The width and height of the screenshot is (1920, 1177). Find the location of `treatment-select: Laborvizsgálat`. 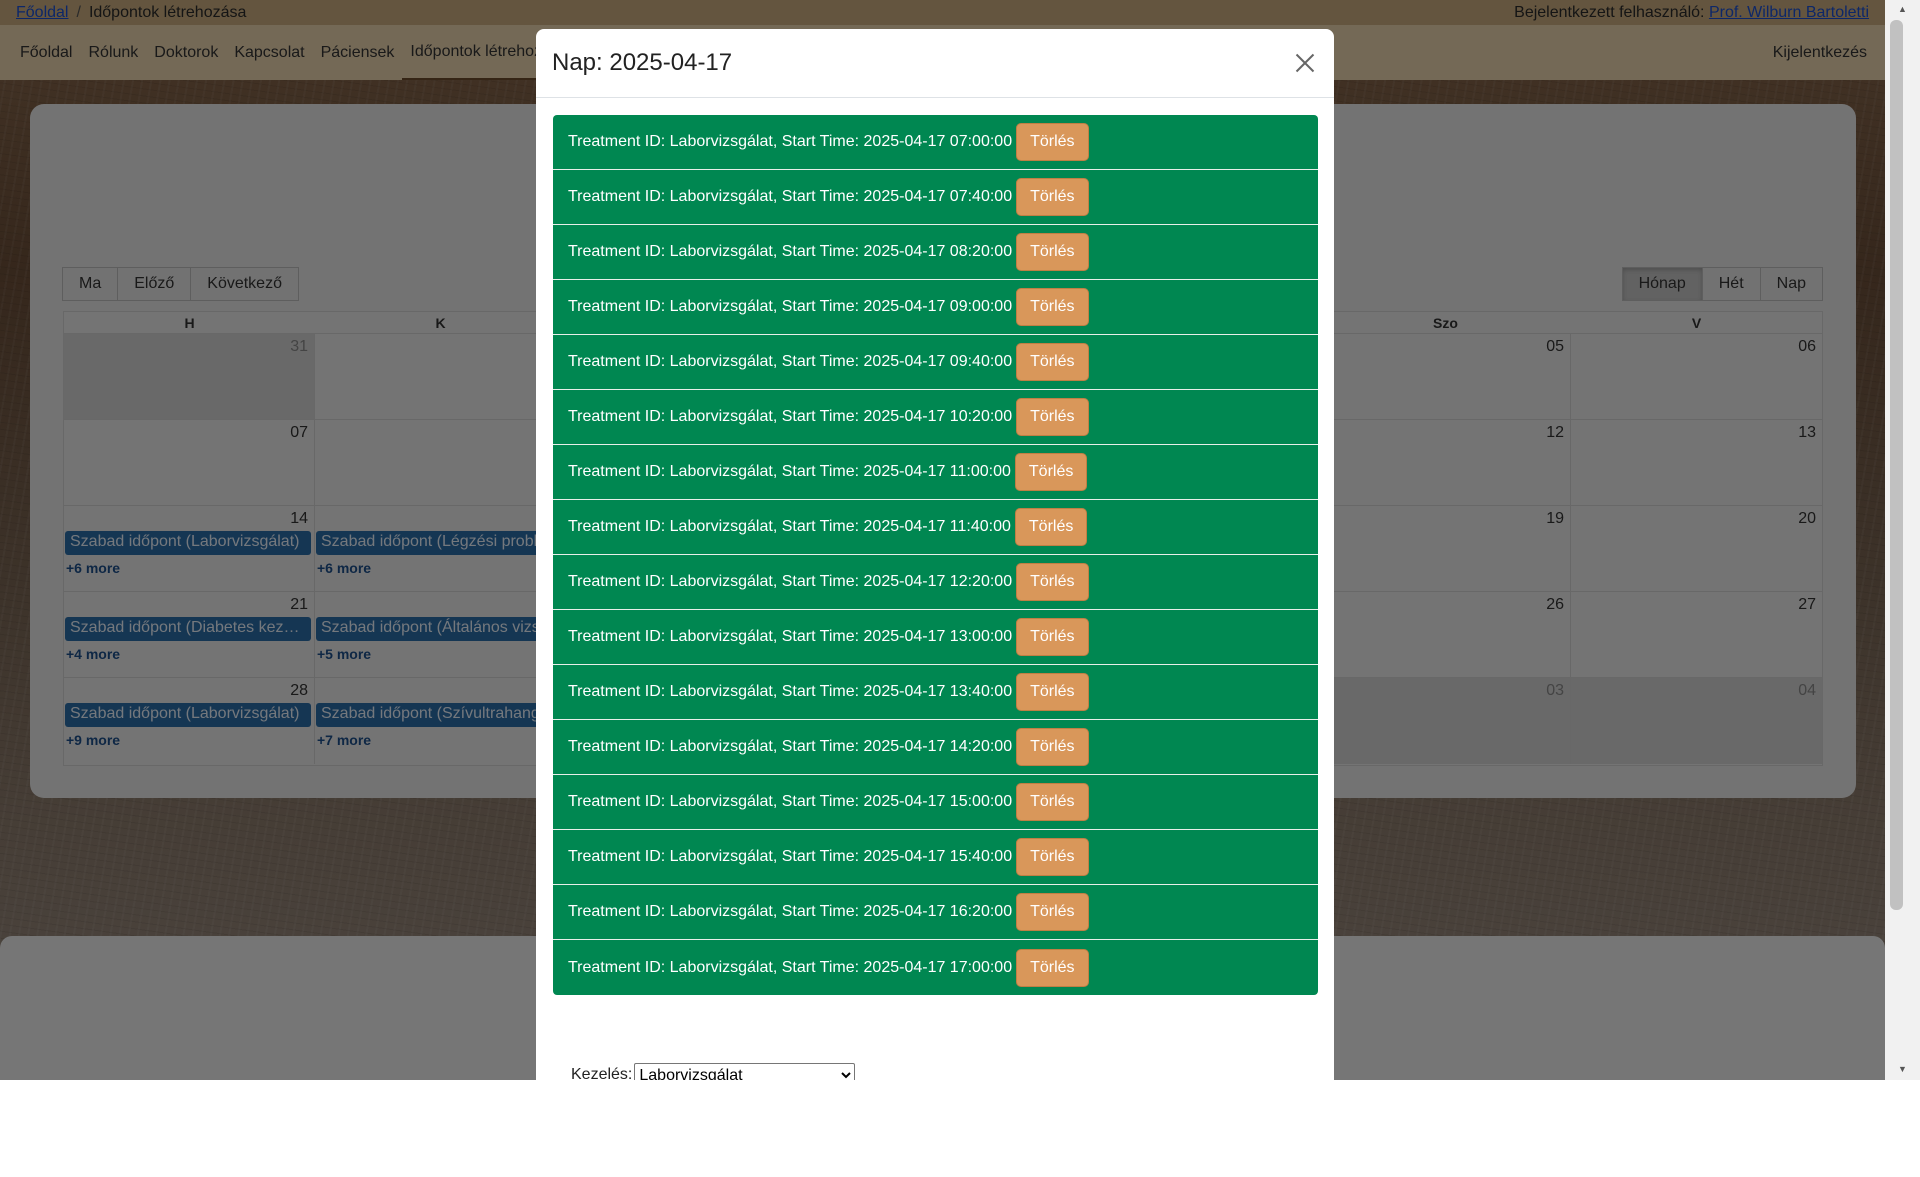

treatment-select: Laborvizsgálat is located at coordinates (745, 1071).